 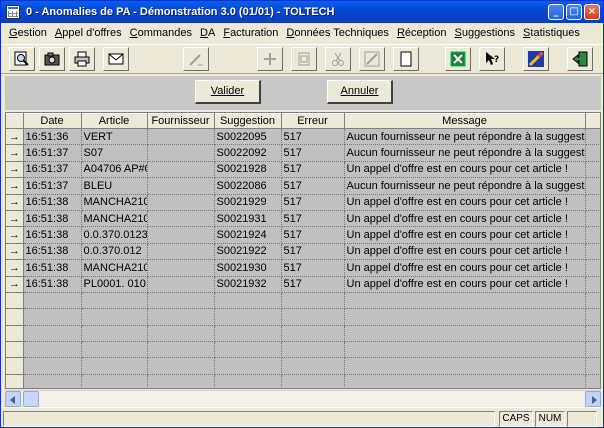 I want to click on cell-article: BLEU, so click(x=114, y=186).